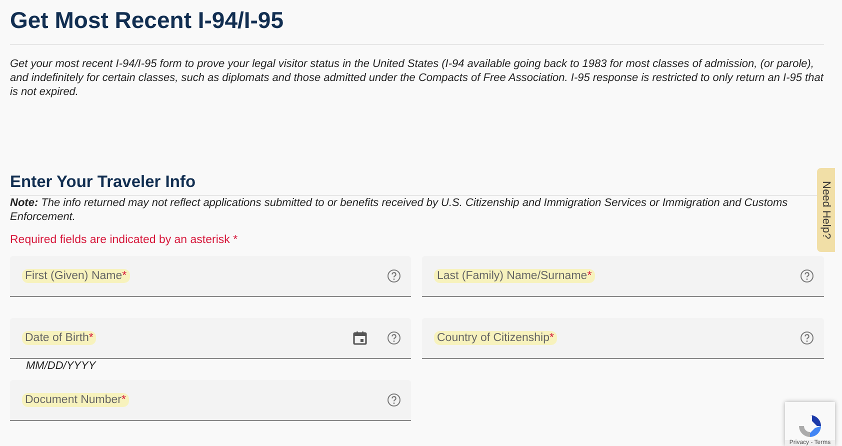 The width and height of the screenshot is (842, 446). What do you see at coordinates (495, 338) in the screenshot?
I see `field-label: Country of Citizenship*` at bounding box center [495, 338].